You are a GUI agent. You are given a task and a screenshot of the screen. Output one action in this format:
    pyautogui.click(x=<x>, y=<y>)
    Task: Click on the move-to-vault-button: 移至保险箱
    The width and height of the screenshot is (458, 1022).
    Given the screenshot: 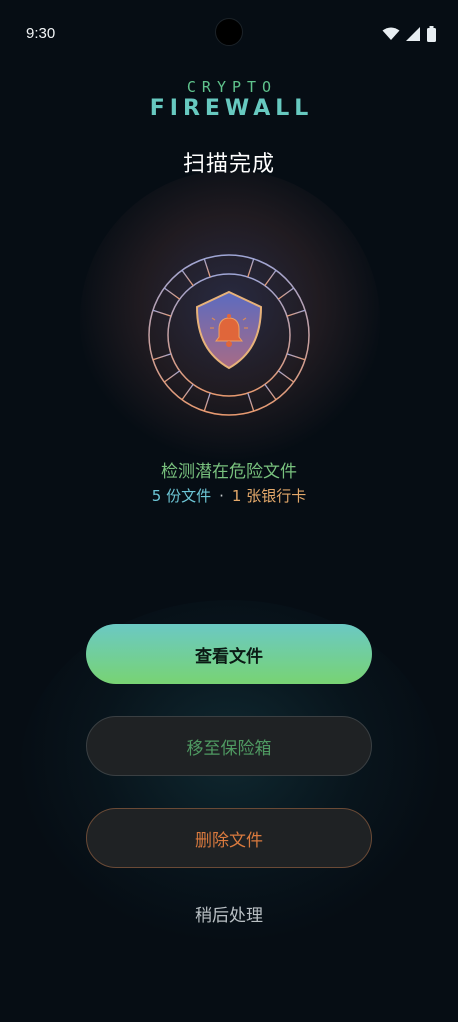 What is the action you would take?
    pyautogui.click(x=229, y=746)
    